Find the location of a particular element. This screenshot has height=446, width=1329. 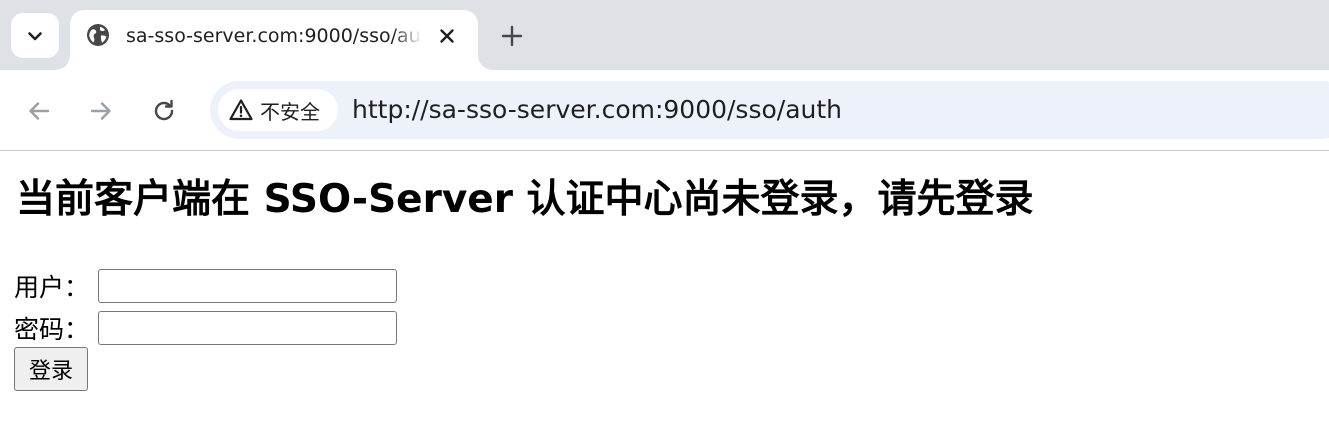

chevron-down-icon is located at coordinates (35, 35).